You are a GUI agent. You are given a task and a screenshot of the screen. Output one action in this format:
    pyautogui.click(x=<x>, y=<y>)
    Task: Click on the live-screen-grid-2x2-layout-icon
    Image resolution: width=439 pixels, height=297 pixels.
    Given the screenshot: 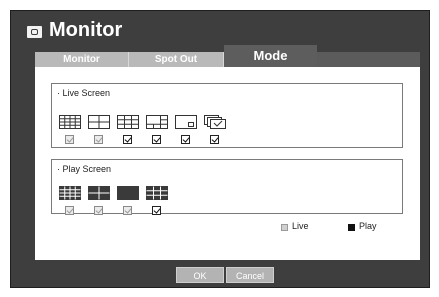 What is the action you would take?
    pyautogui.click(x=99, y=122)
    